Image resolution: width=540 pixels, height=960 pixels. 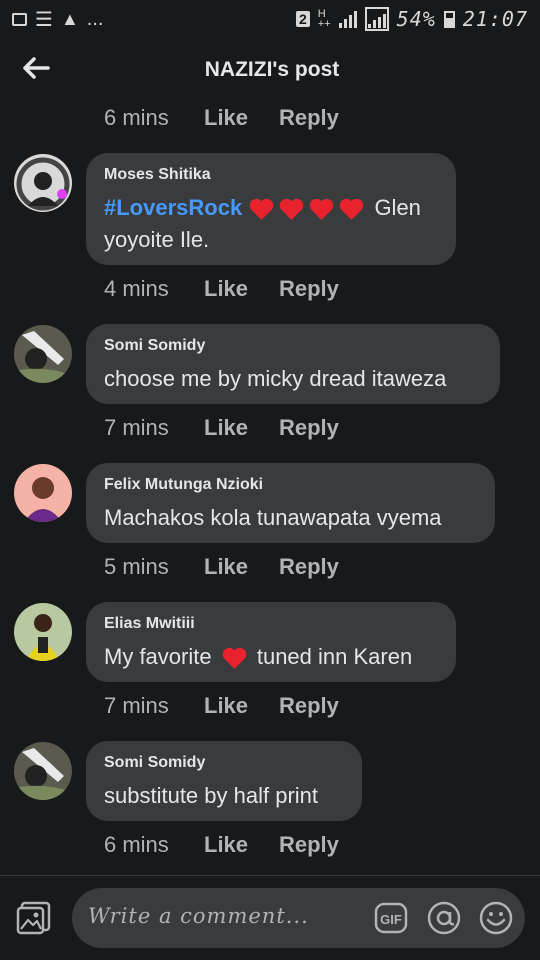 I want to click on battery-percent: 54%, so click(x=416, y=19).